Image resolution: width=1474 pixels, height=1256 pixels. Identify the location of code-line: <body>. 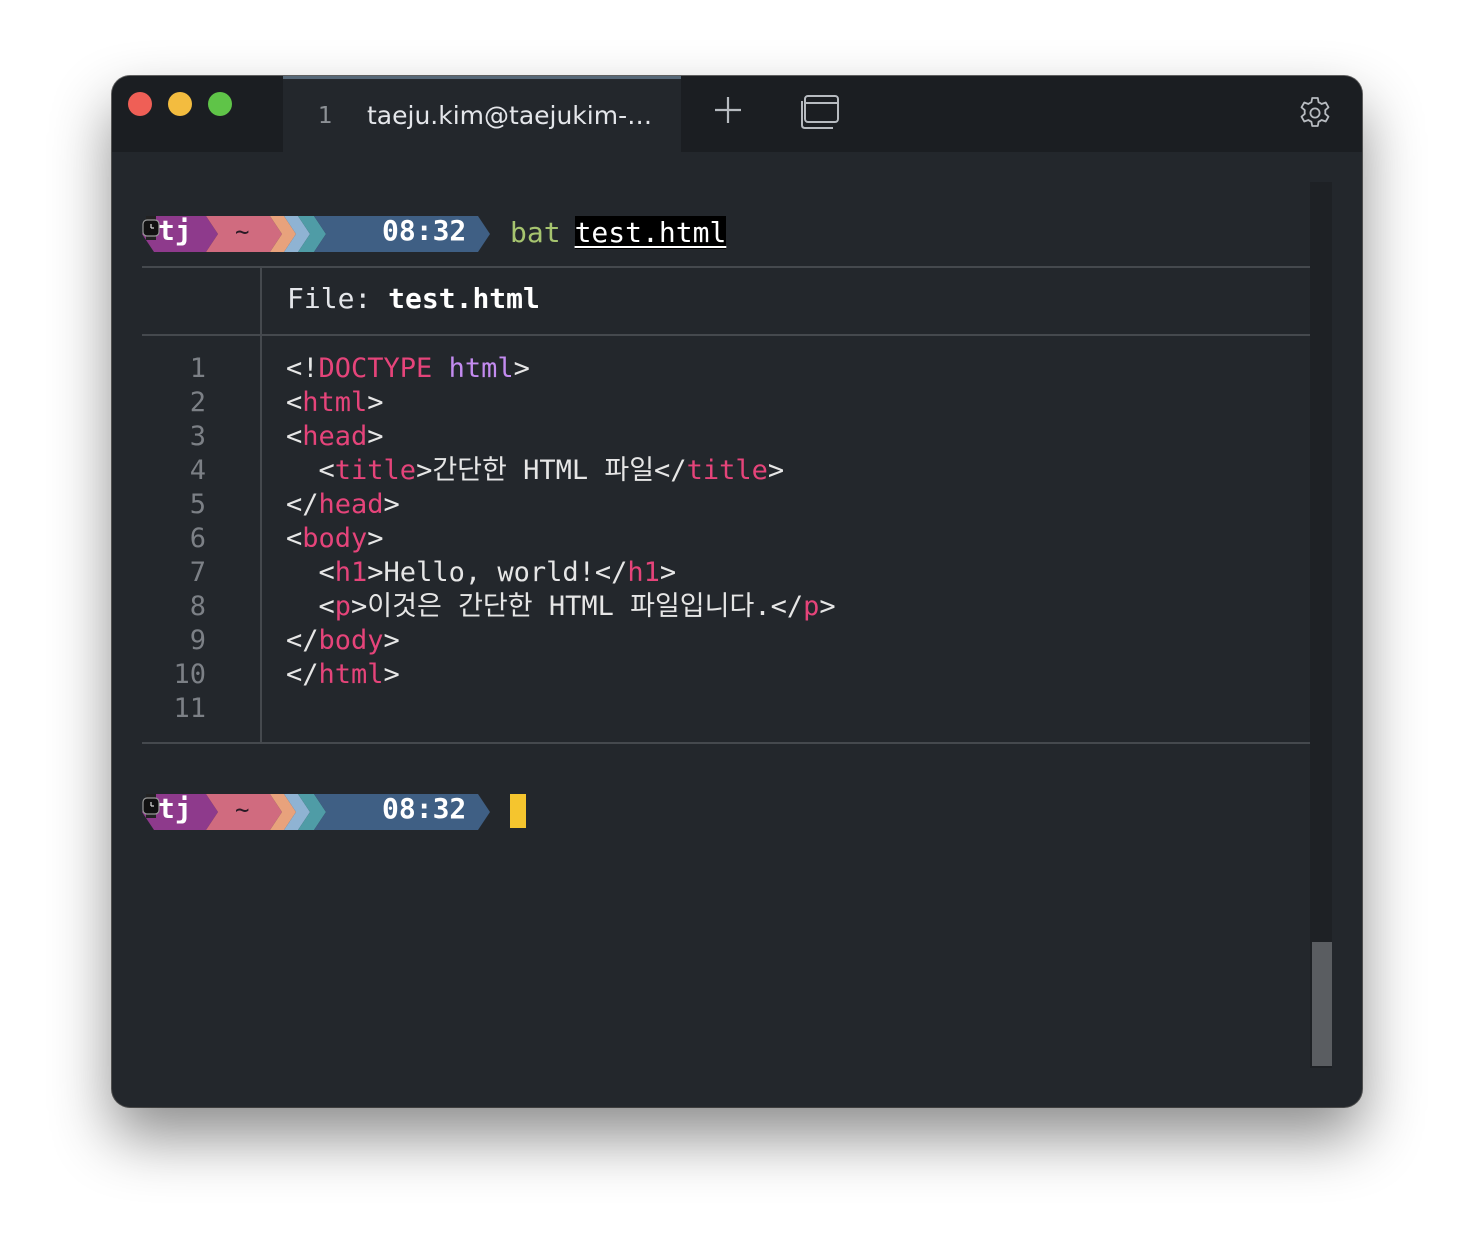
(561, 539).